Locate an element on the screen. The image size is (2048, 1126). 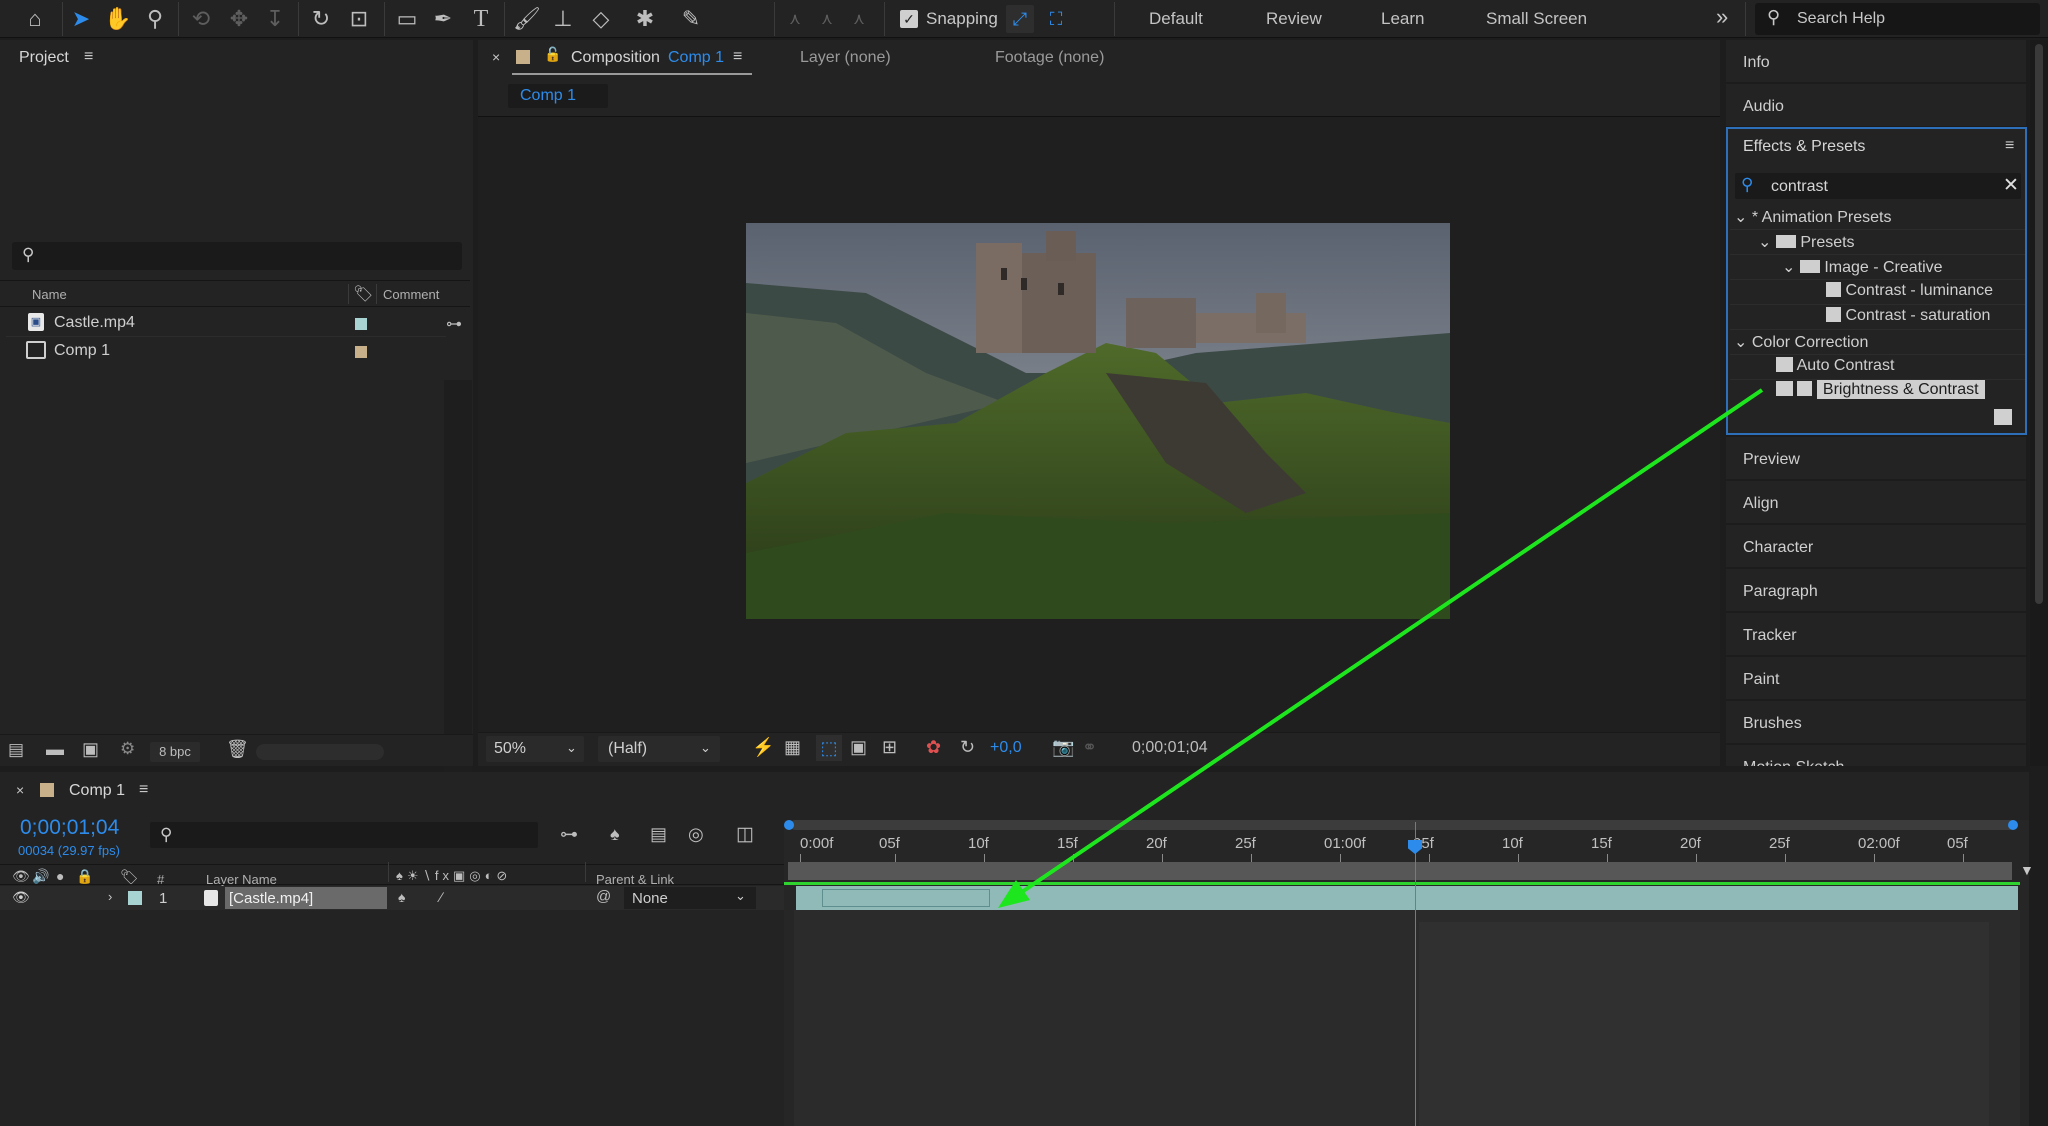
video-toggle-icon: 👁 is located at coordinates (21, 876).